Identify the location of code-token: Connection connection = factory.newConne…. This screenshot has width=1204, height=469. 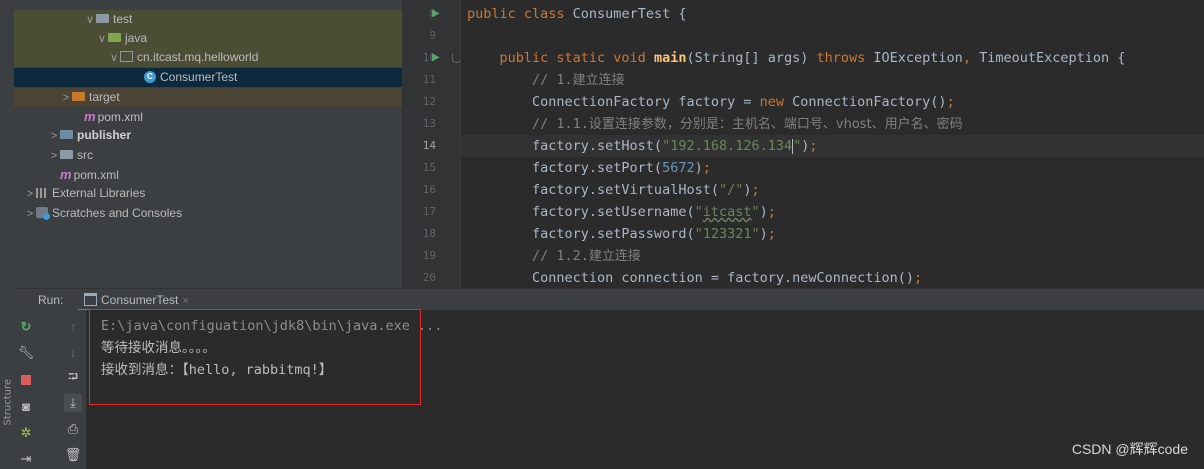
(691, 278).